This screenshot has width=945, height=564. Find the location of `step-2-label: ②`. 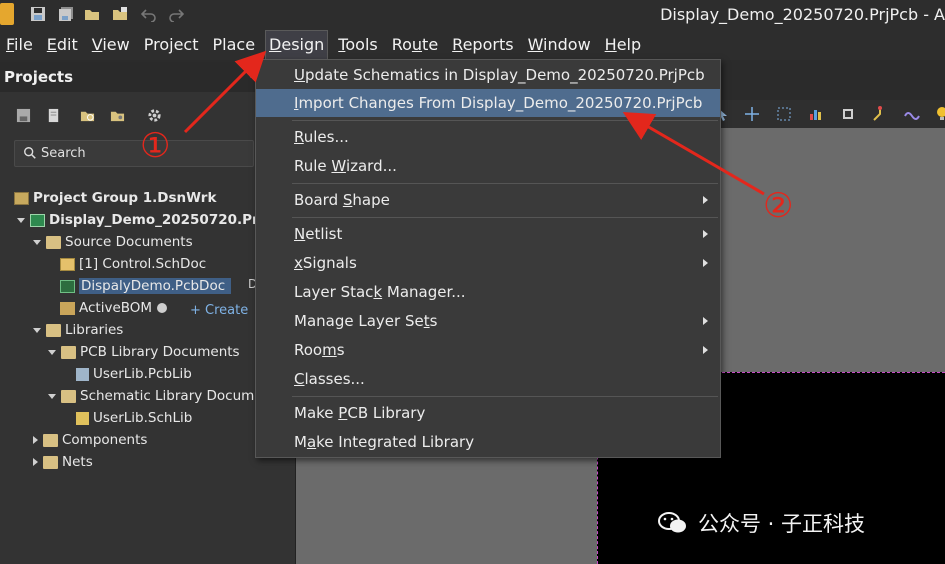

step-2-label: ② is located at coordinates (778, 206).